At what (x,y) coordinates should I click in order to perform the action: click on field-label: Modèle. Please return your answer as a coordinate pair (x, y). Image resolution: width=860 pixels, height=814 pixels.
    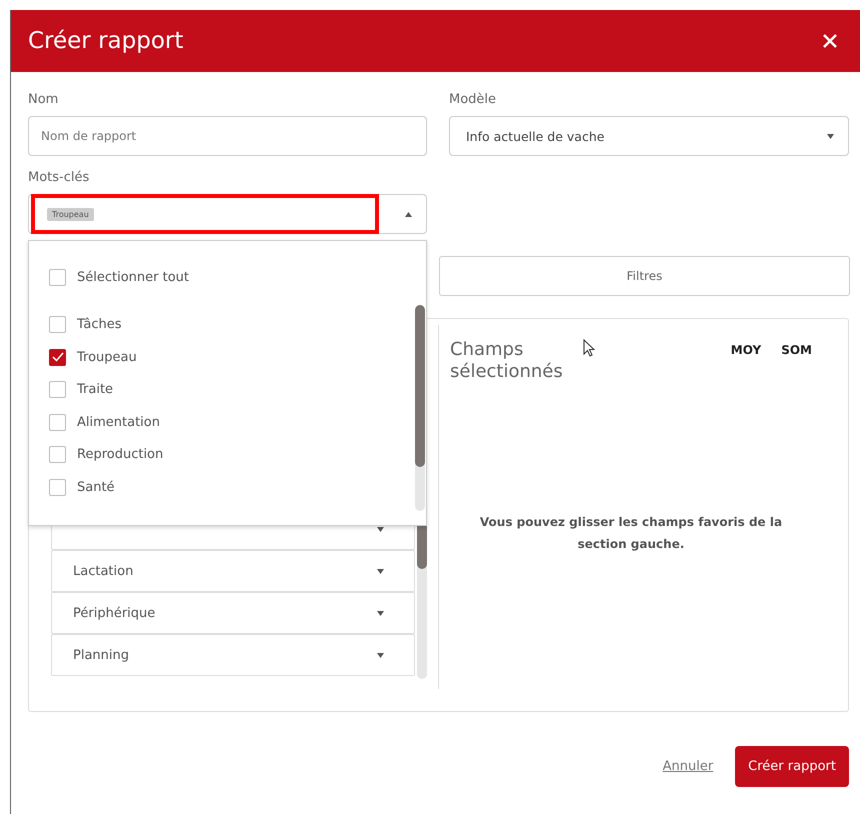
    Looking at the image, I should click on (472, 99).